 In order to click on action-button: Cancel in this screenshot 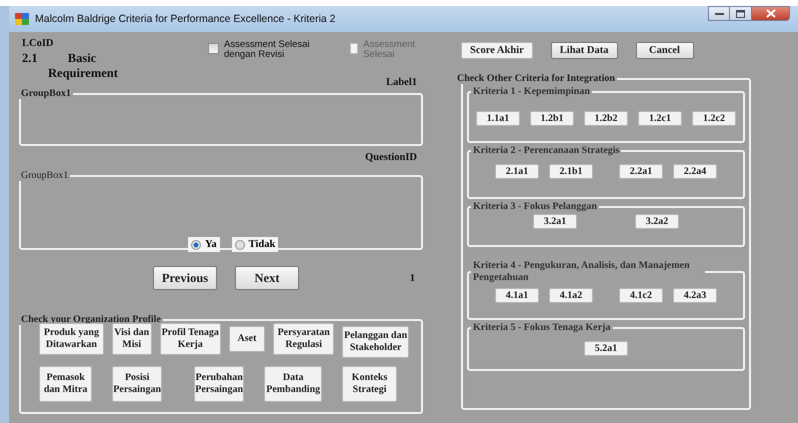, I will do `click(665, 50)`.